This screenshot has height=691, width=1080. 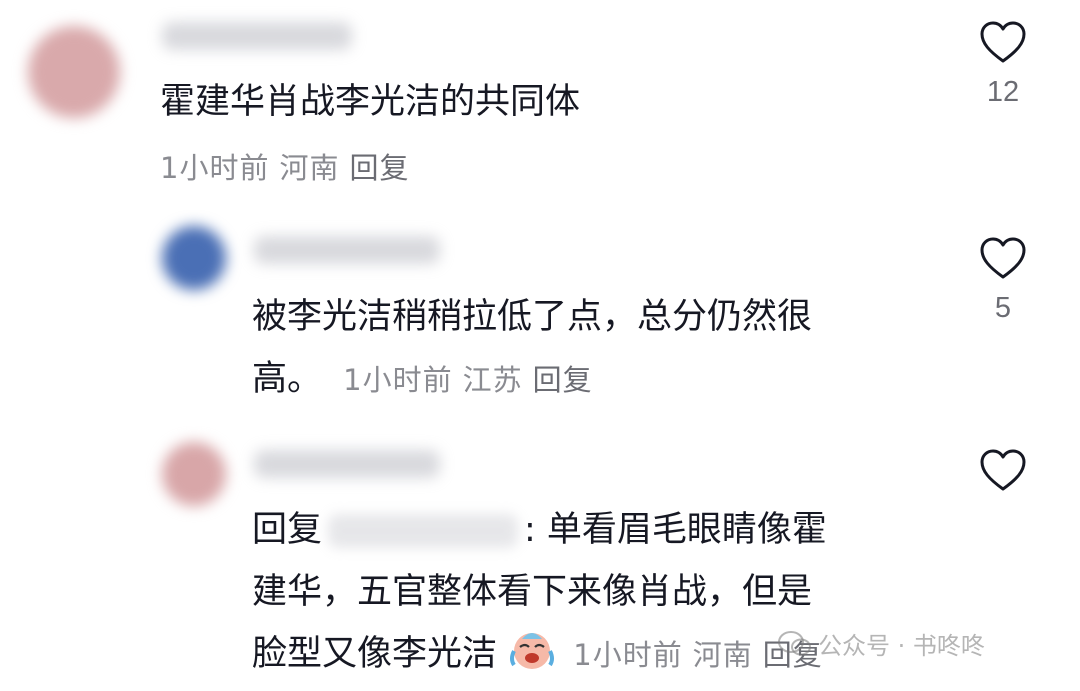 I want to click on comment-text-line-2: 高。 1小时前 江苏 回复, so click(x=427, y=379).